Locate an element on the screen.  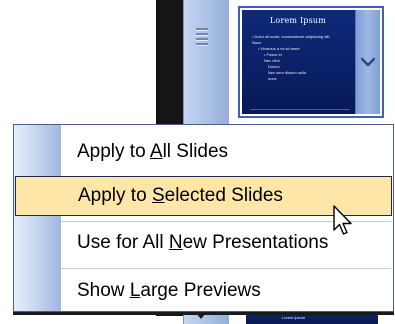
menu-separator is located at coordinates (226, 268).